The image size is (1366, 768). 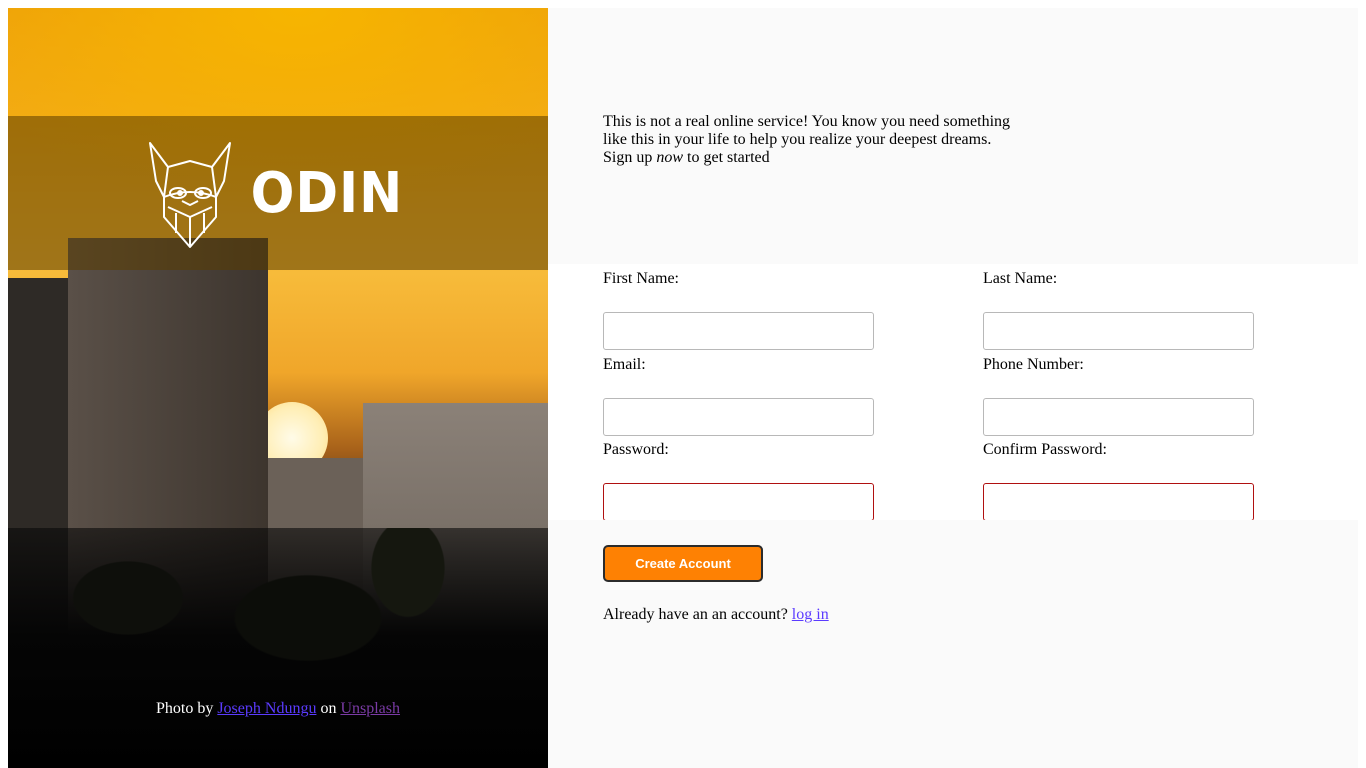 I want to click on credit-prefix: Photo by, so click(x=184, y=708).